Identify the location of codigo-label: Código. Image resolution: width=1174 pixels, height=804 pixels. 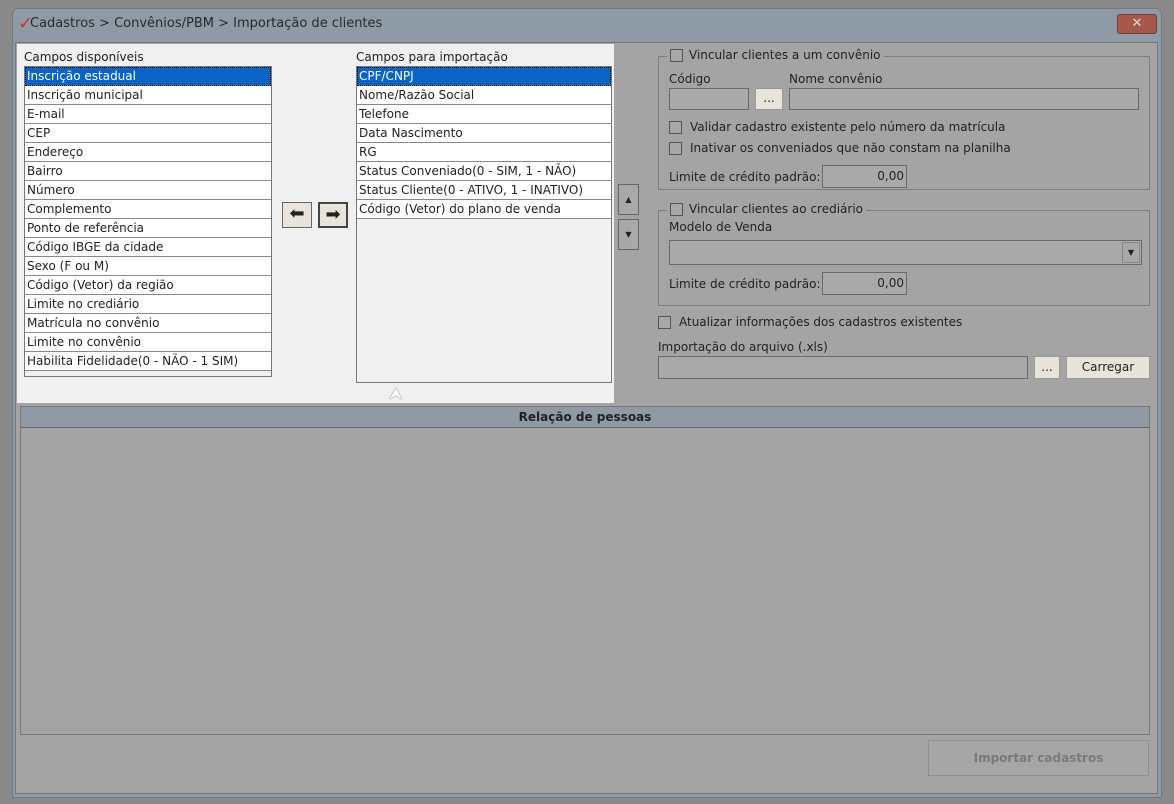
(690, 79).